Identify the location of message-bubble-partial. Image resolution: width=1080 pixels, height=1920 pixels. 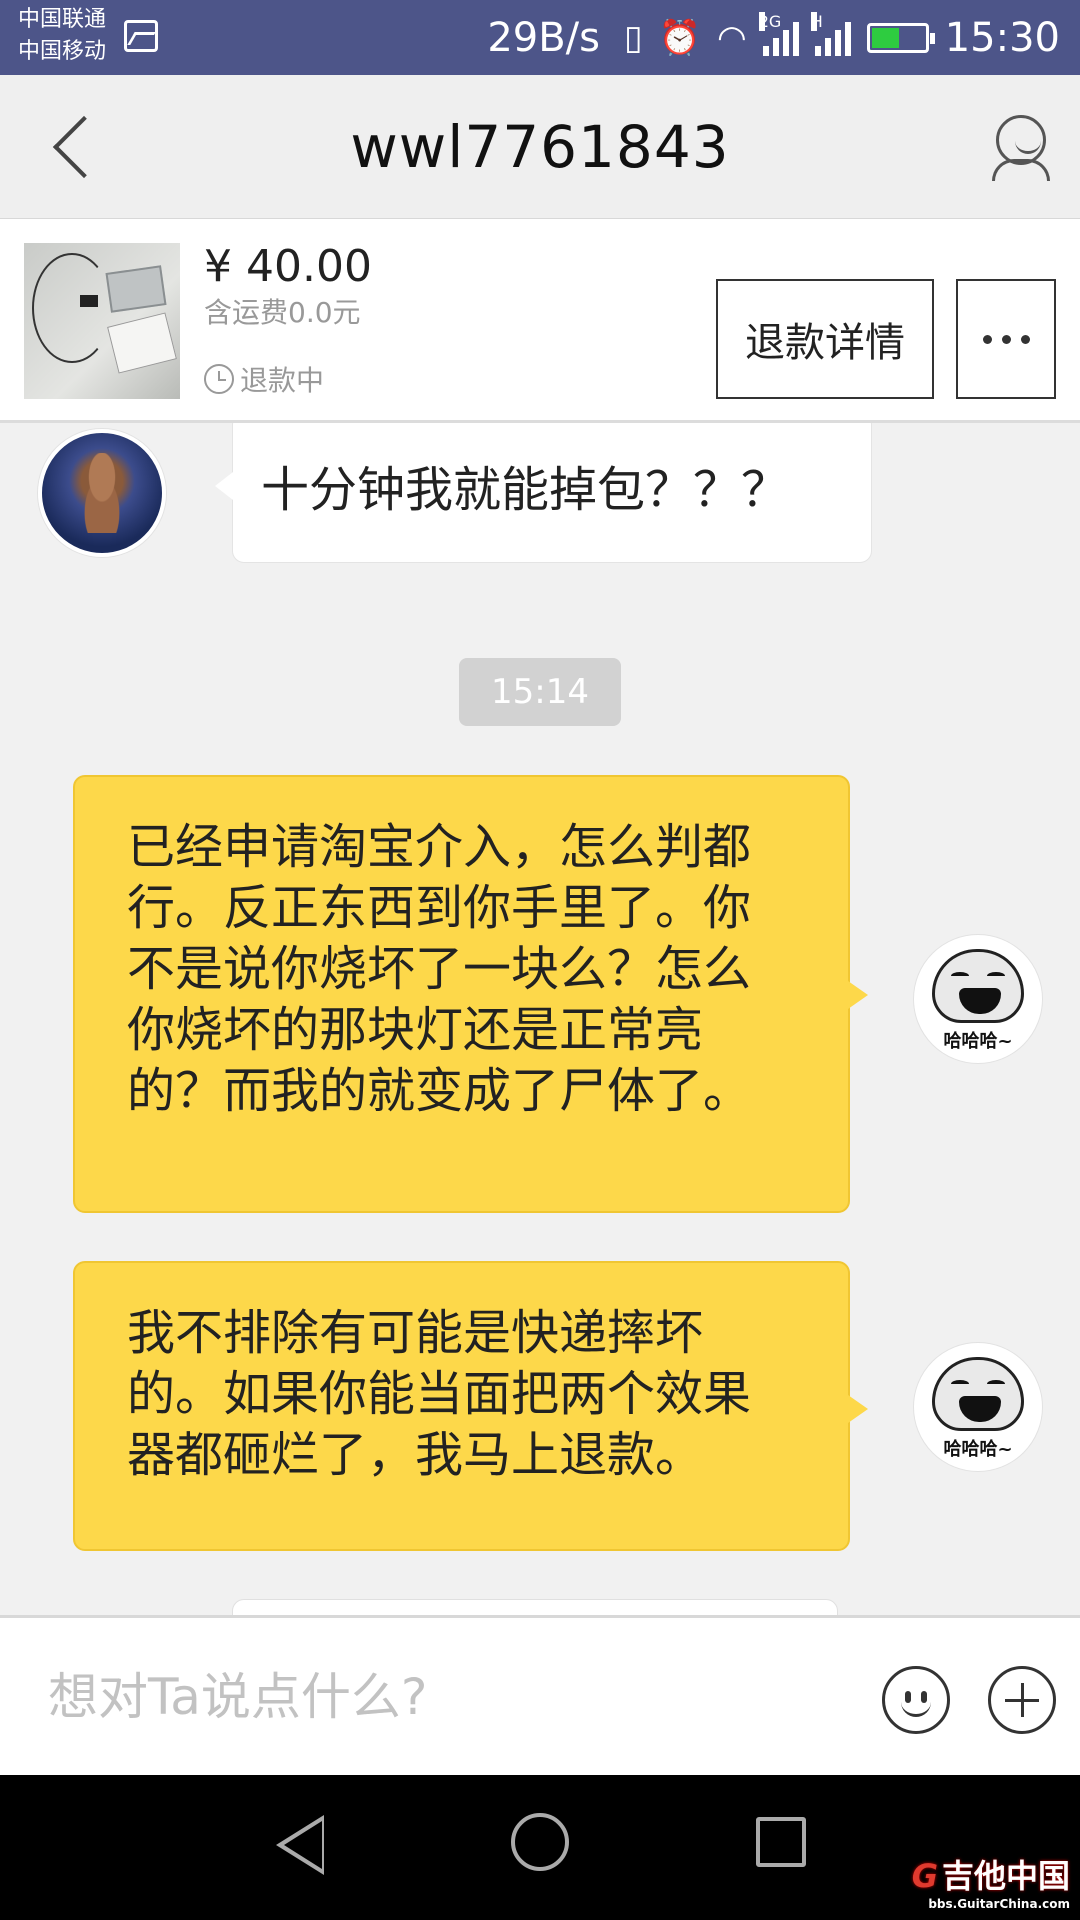
(535, 1607).